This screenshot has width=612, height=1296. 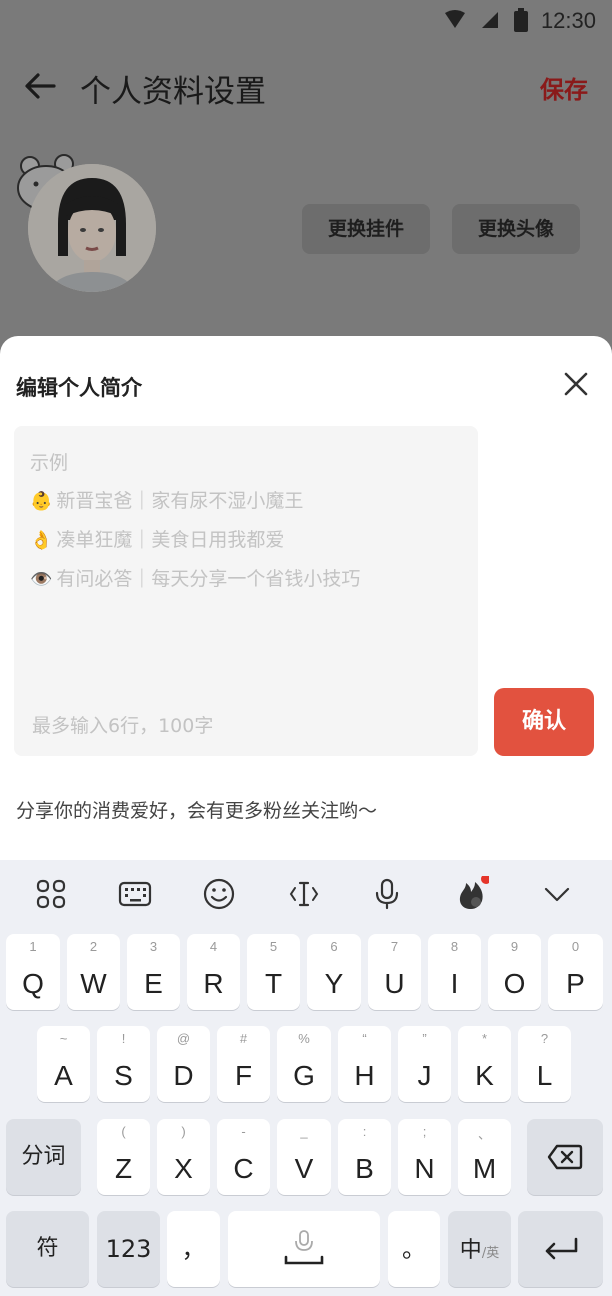 I want to click on key-w: 2W, so click(x=93, y=972).